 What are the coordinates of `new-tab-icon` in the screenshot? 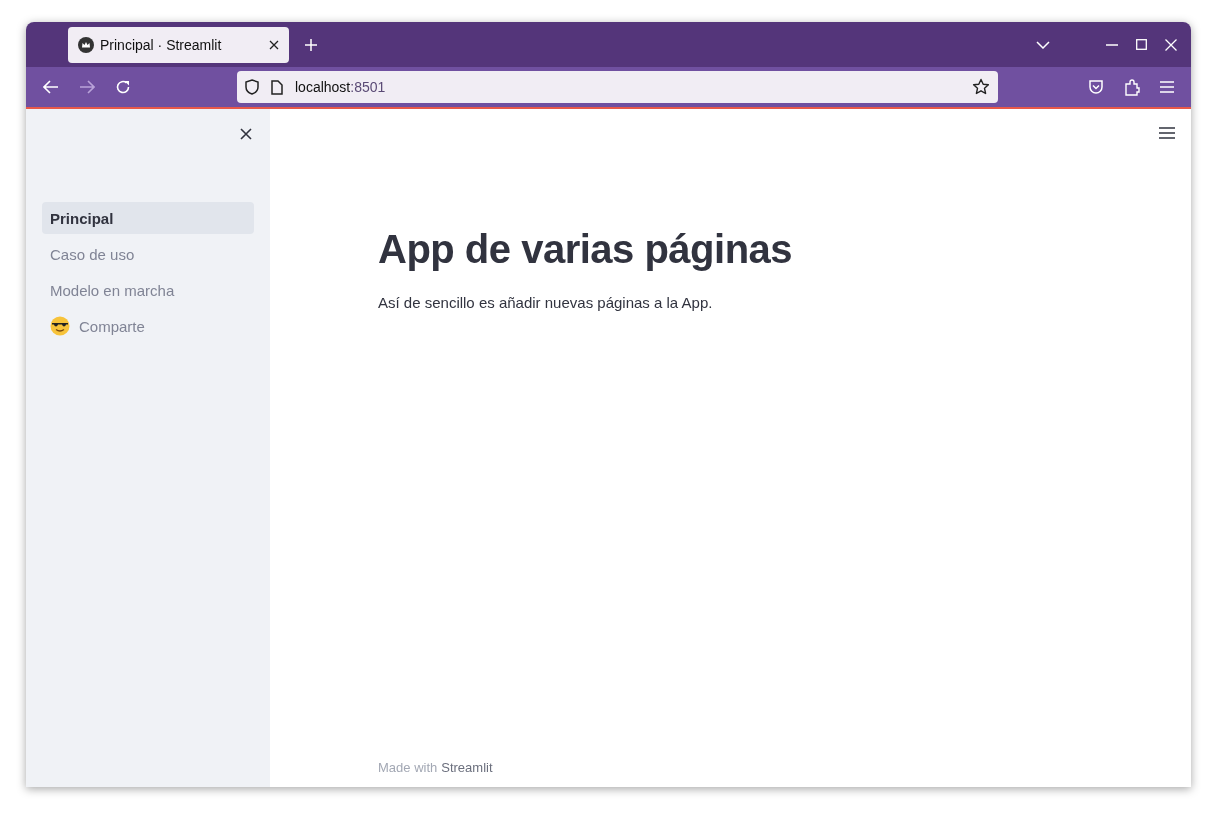 It's located at (311, 44).